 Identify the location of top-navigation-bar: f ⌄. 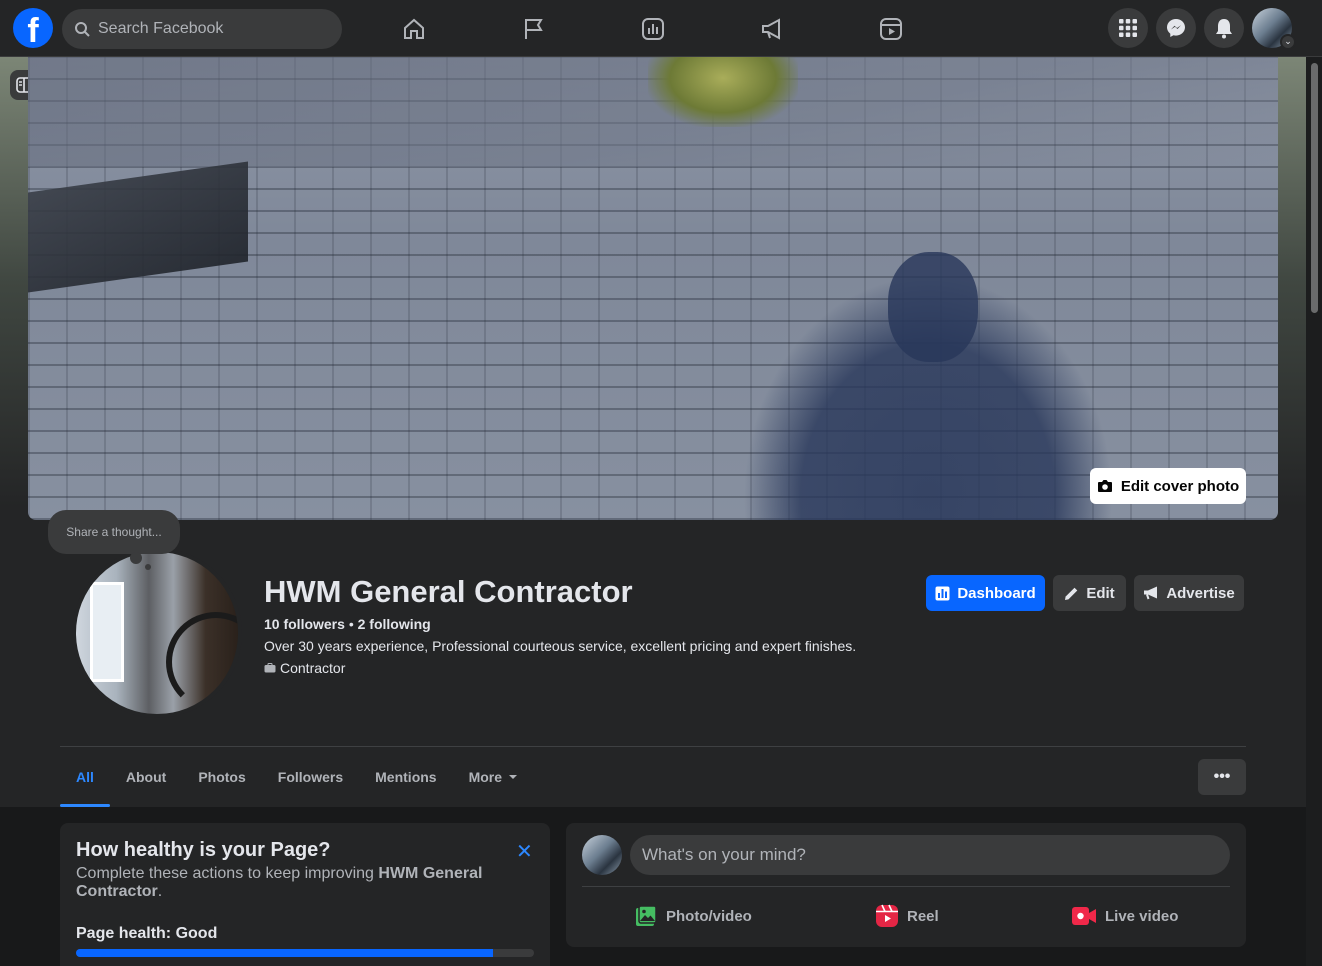
(661, 28).